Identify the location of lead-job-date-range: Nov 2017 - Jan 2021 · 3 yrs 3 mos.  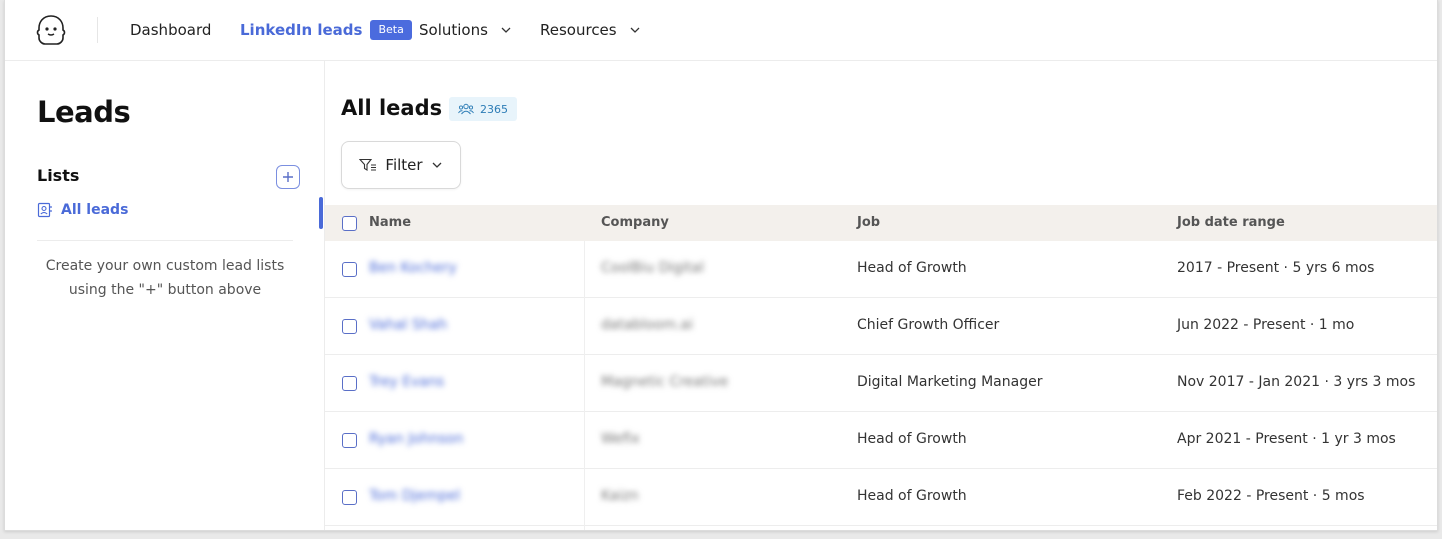
(1296, 382).